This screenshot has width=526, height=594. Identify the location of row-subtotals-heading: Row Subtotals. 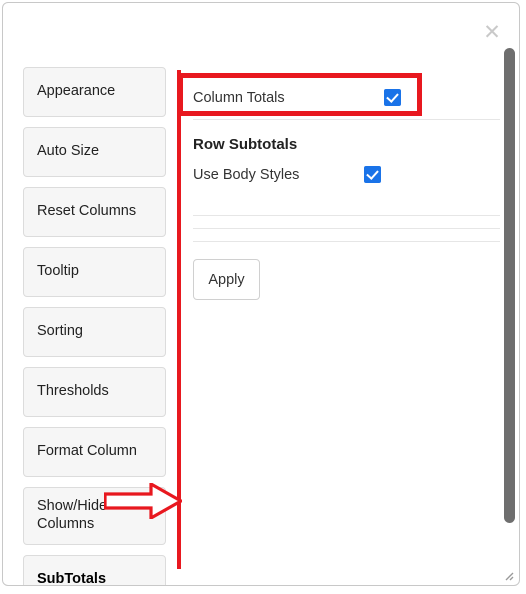
(245, 144).